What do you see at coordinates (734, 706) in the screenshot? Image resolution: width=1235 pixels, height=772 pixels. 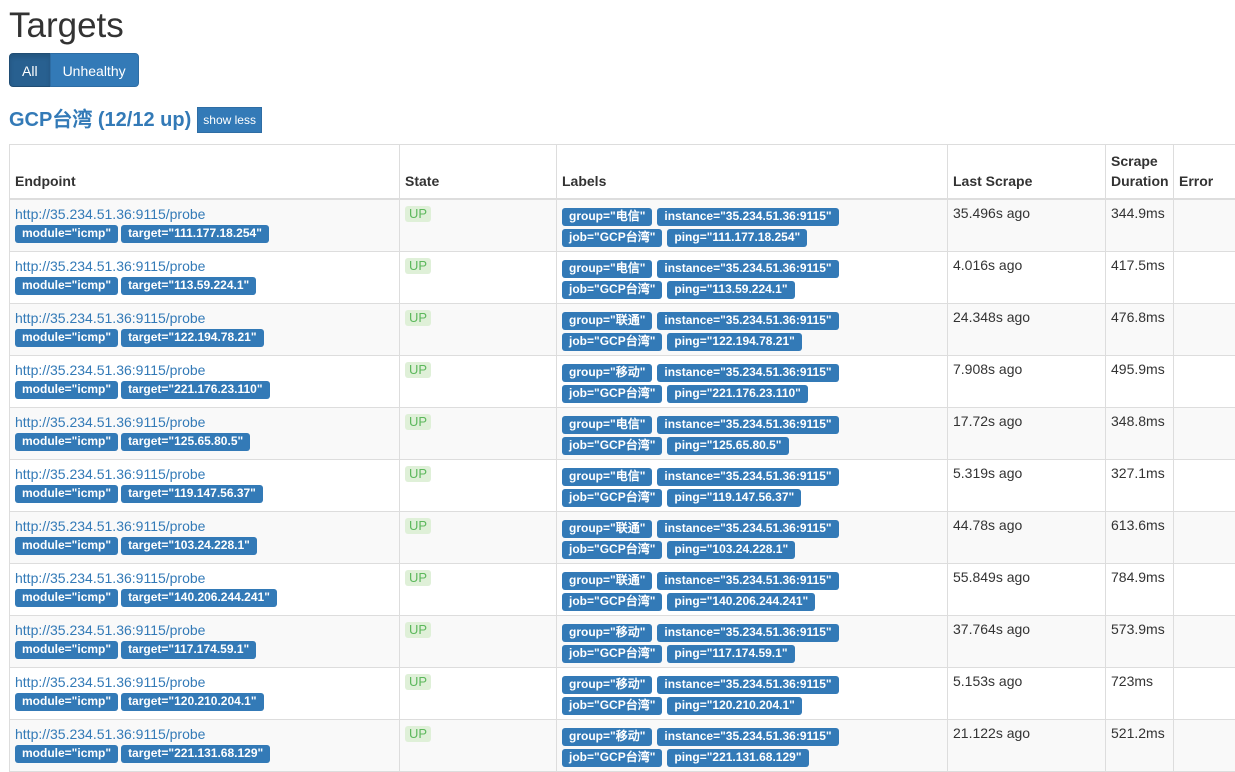 I see `ping-label-badge: ping="120.210.204.1"` at bounding box center [734, 706].